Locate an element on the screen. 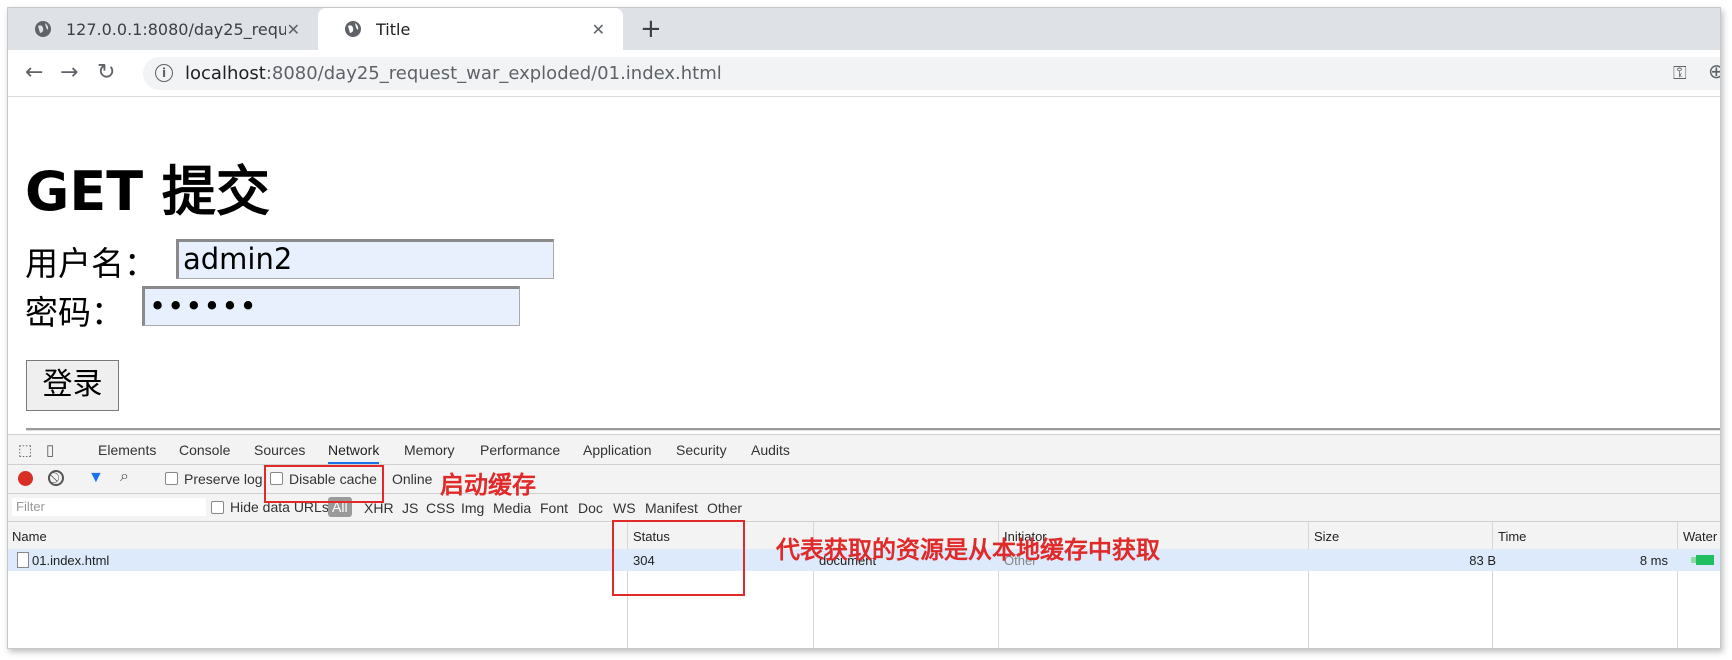 The height and width of the screenshot is (660, 1732). online-throttle-select: Online is located at coordinates (412, 479).